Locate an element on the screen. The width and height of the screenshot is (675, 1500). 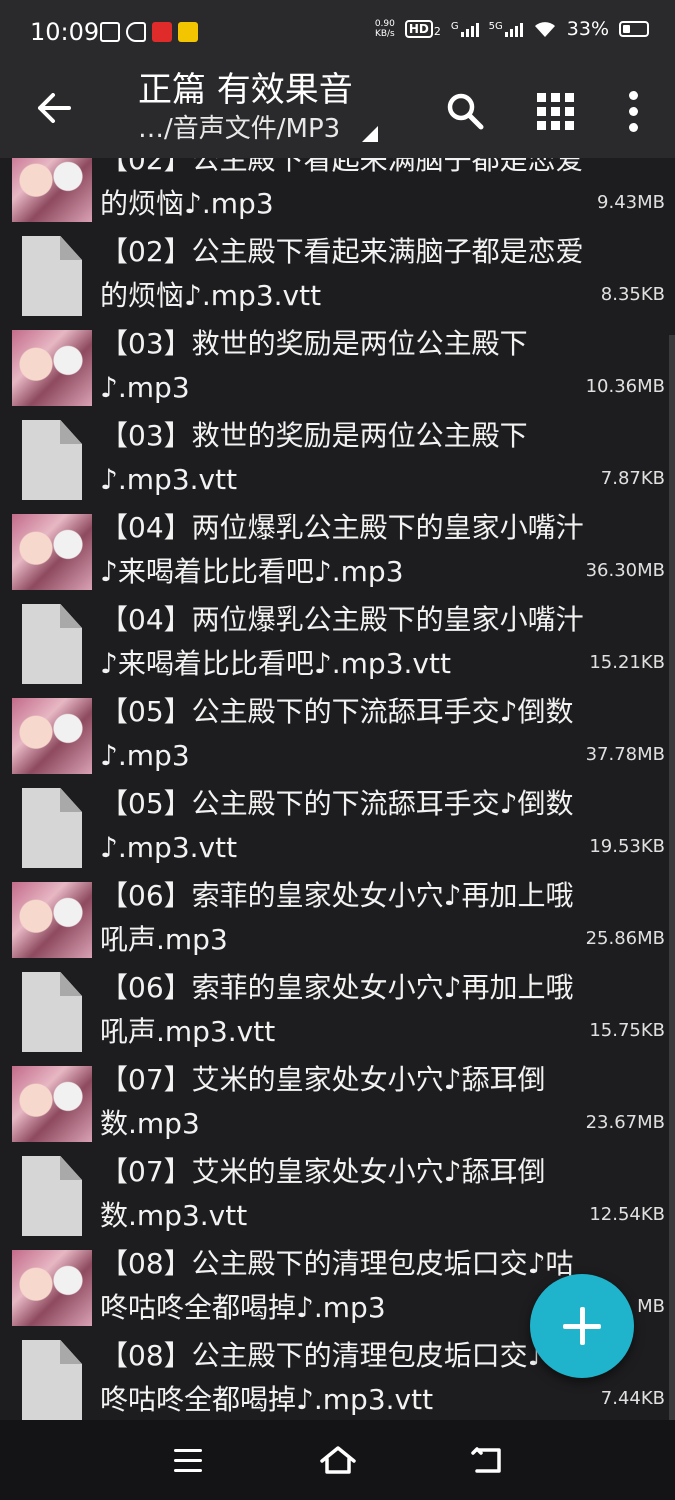
grid-view-icon is located at coordinates (555, 111).